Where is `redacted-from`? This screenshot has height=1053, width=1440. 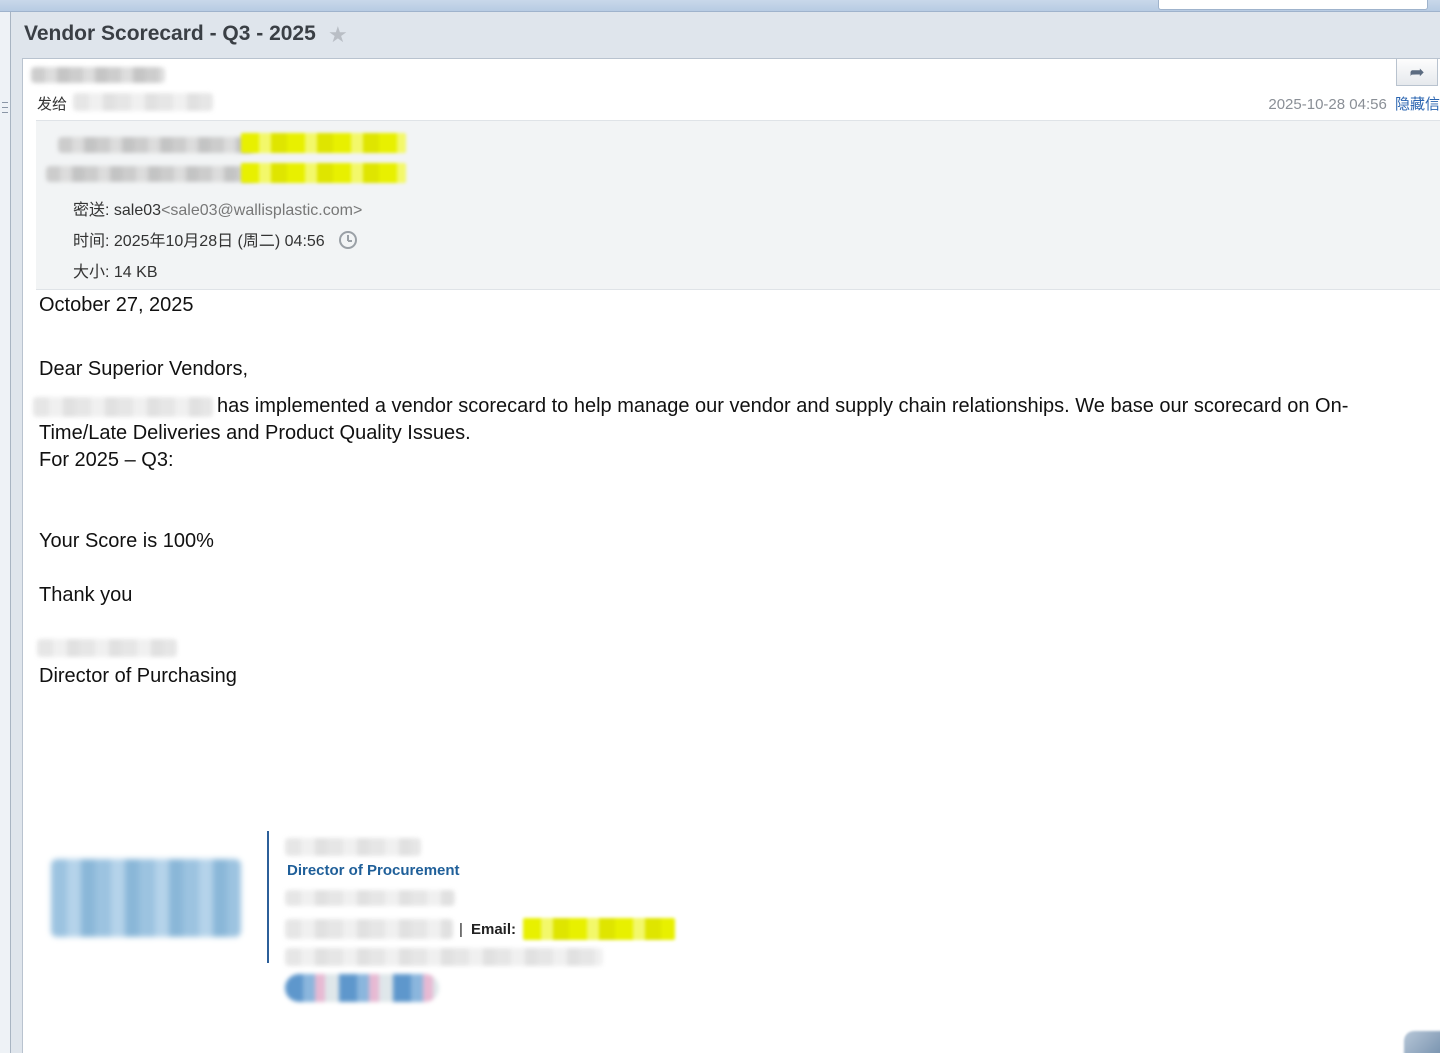
redacted-from is located at coordinates (156, 145).